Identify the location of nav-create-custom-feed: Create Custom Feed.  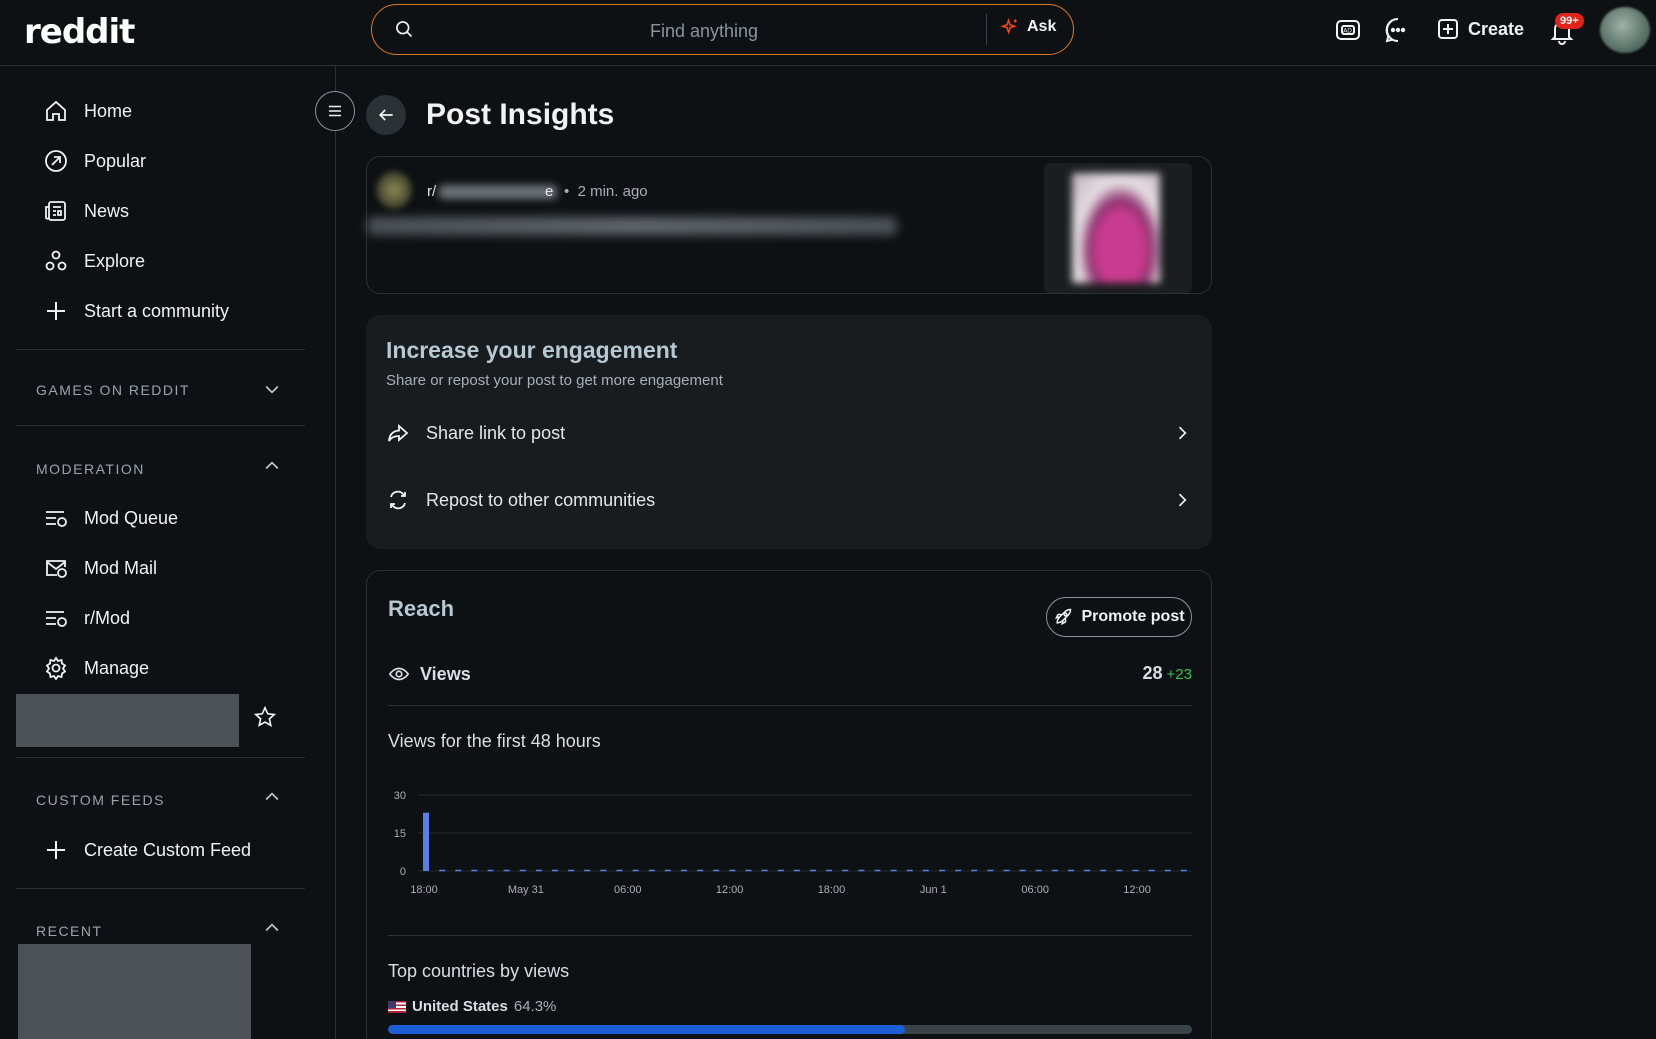
(147, 850).